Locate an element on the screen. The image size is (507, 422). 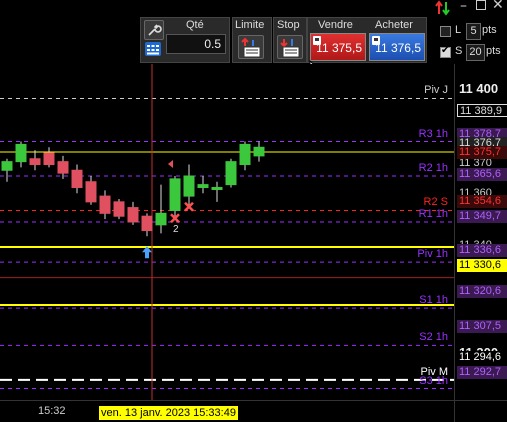
pivot-level-label: R1 1h is located at coordinates (433, 213).